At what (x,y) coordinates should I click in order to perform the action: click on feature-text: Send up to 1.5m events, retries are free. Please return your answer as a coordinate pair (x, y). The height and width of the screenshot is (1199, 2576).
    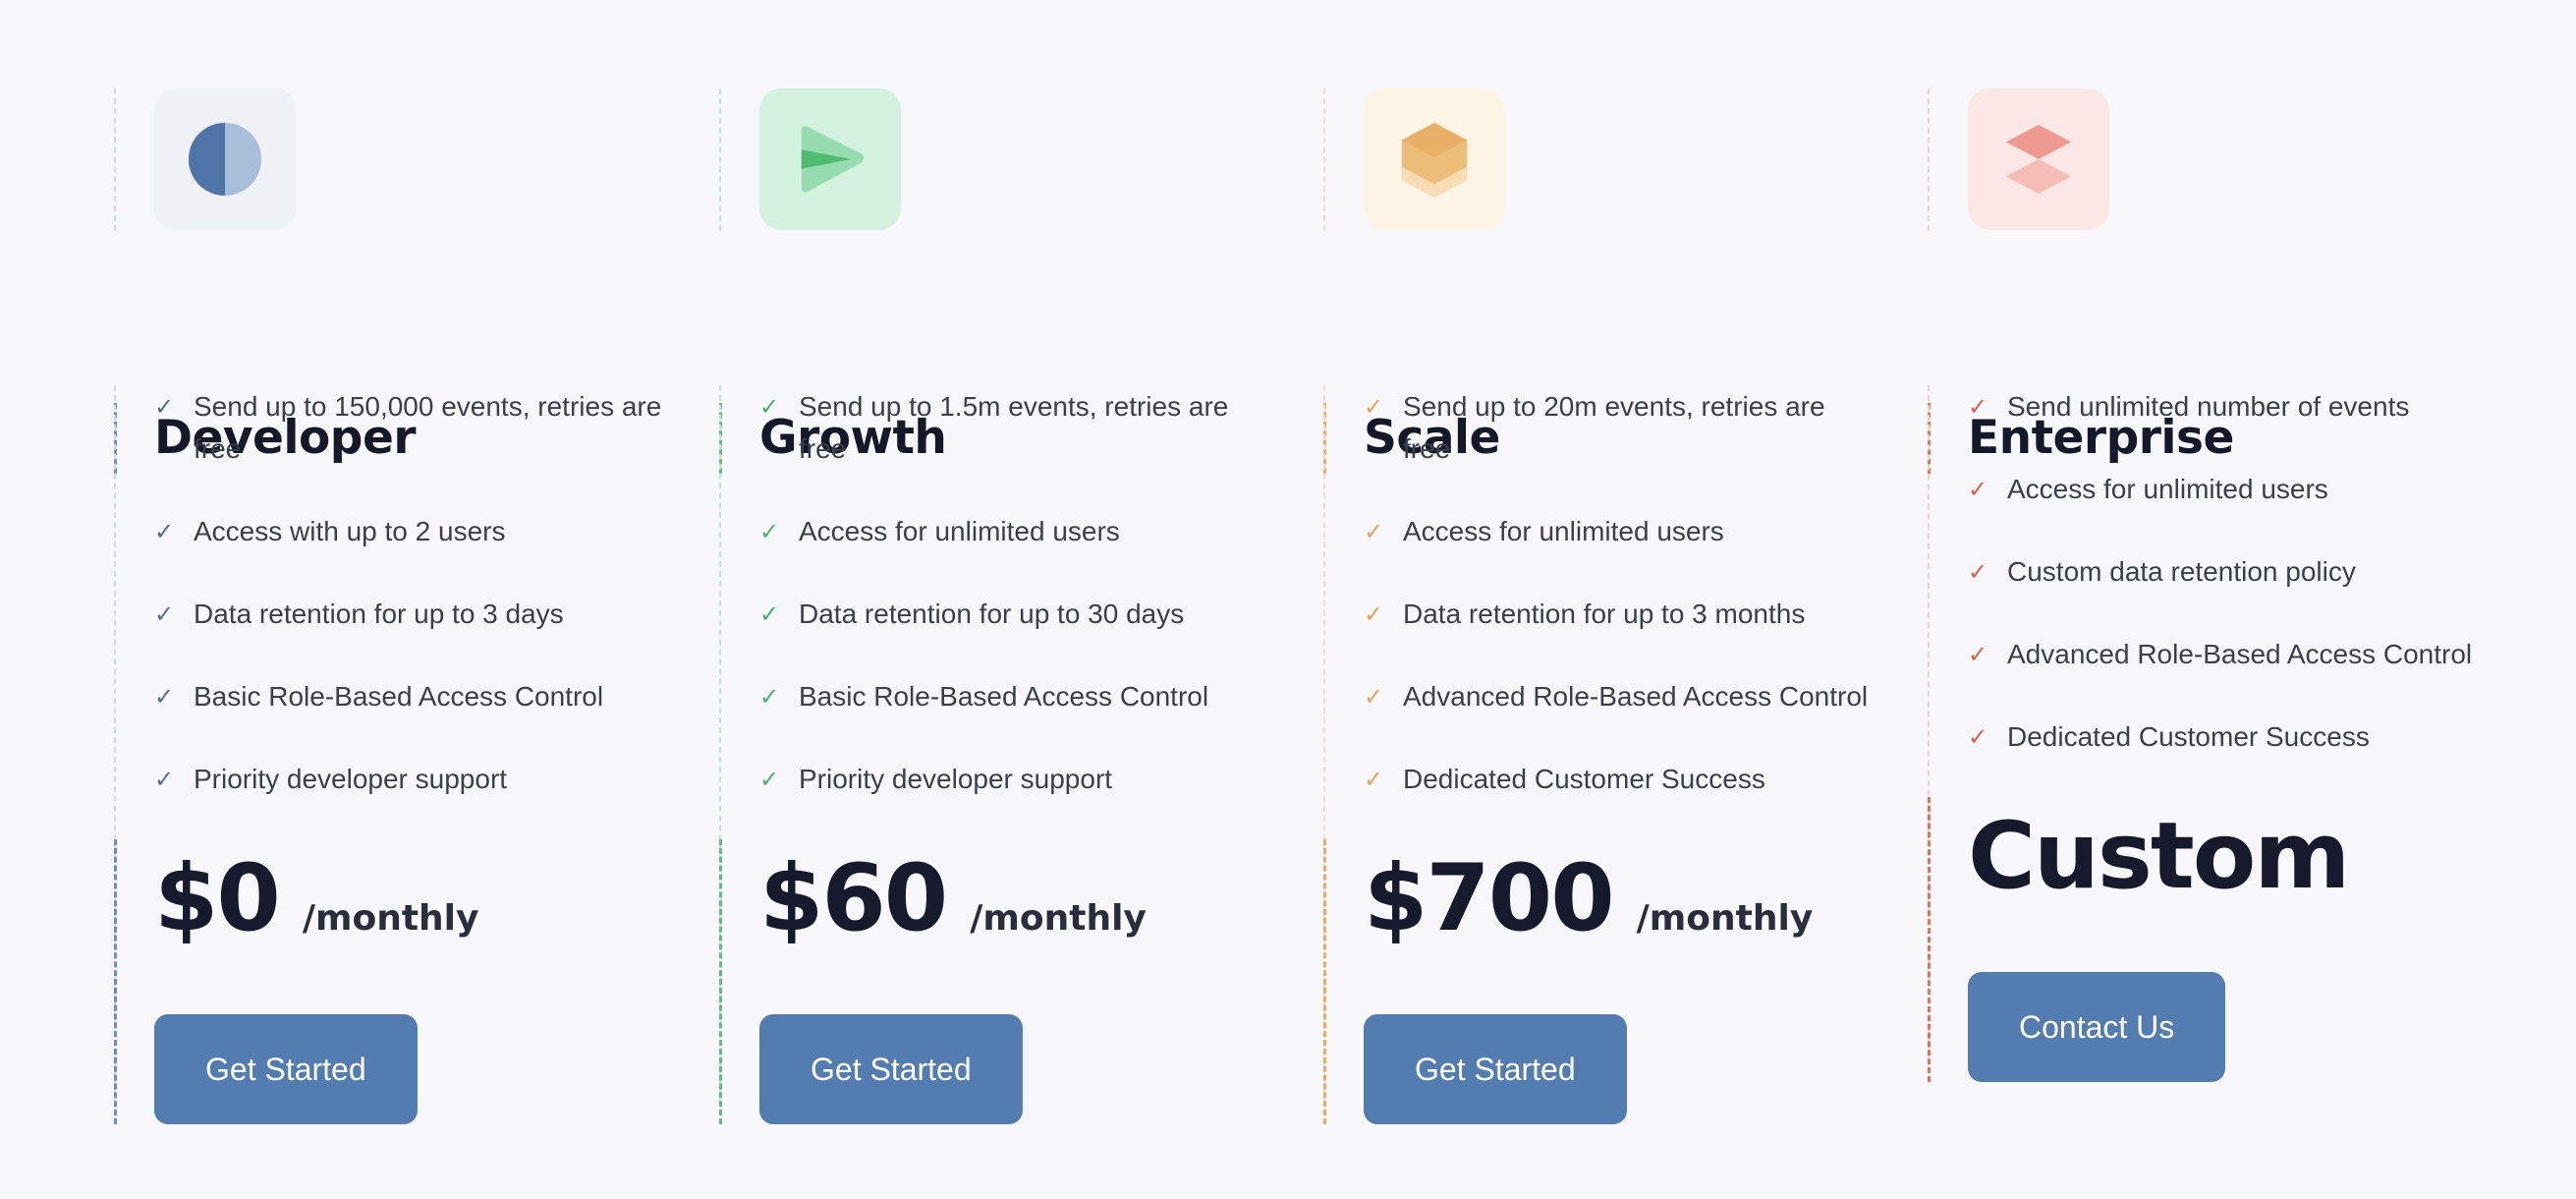
    Looking at the image, I should click on (1014, 427).